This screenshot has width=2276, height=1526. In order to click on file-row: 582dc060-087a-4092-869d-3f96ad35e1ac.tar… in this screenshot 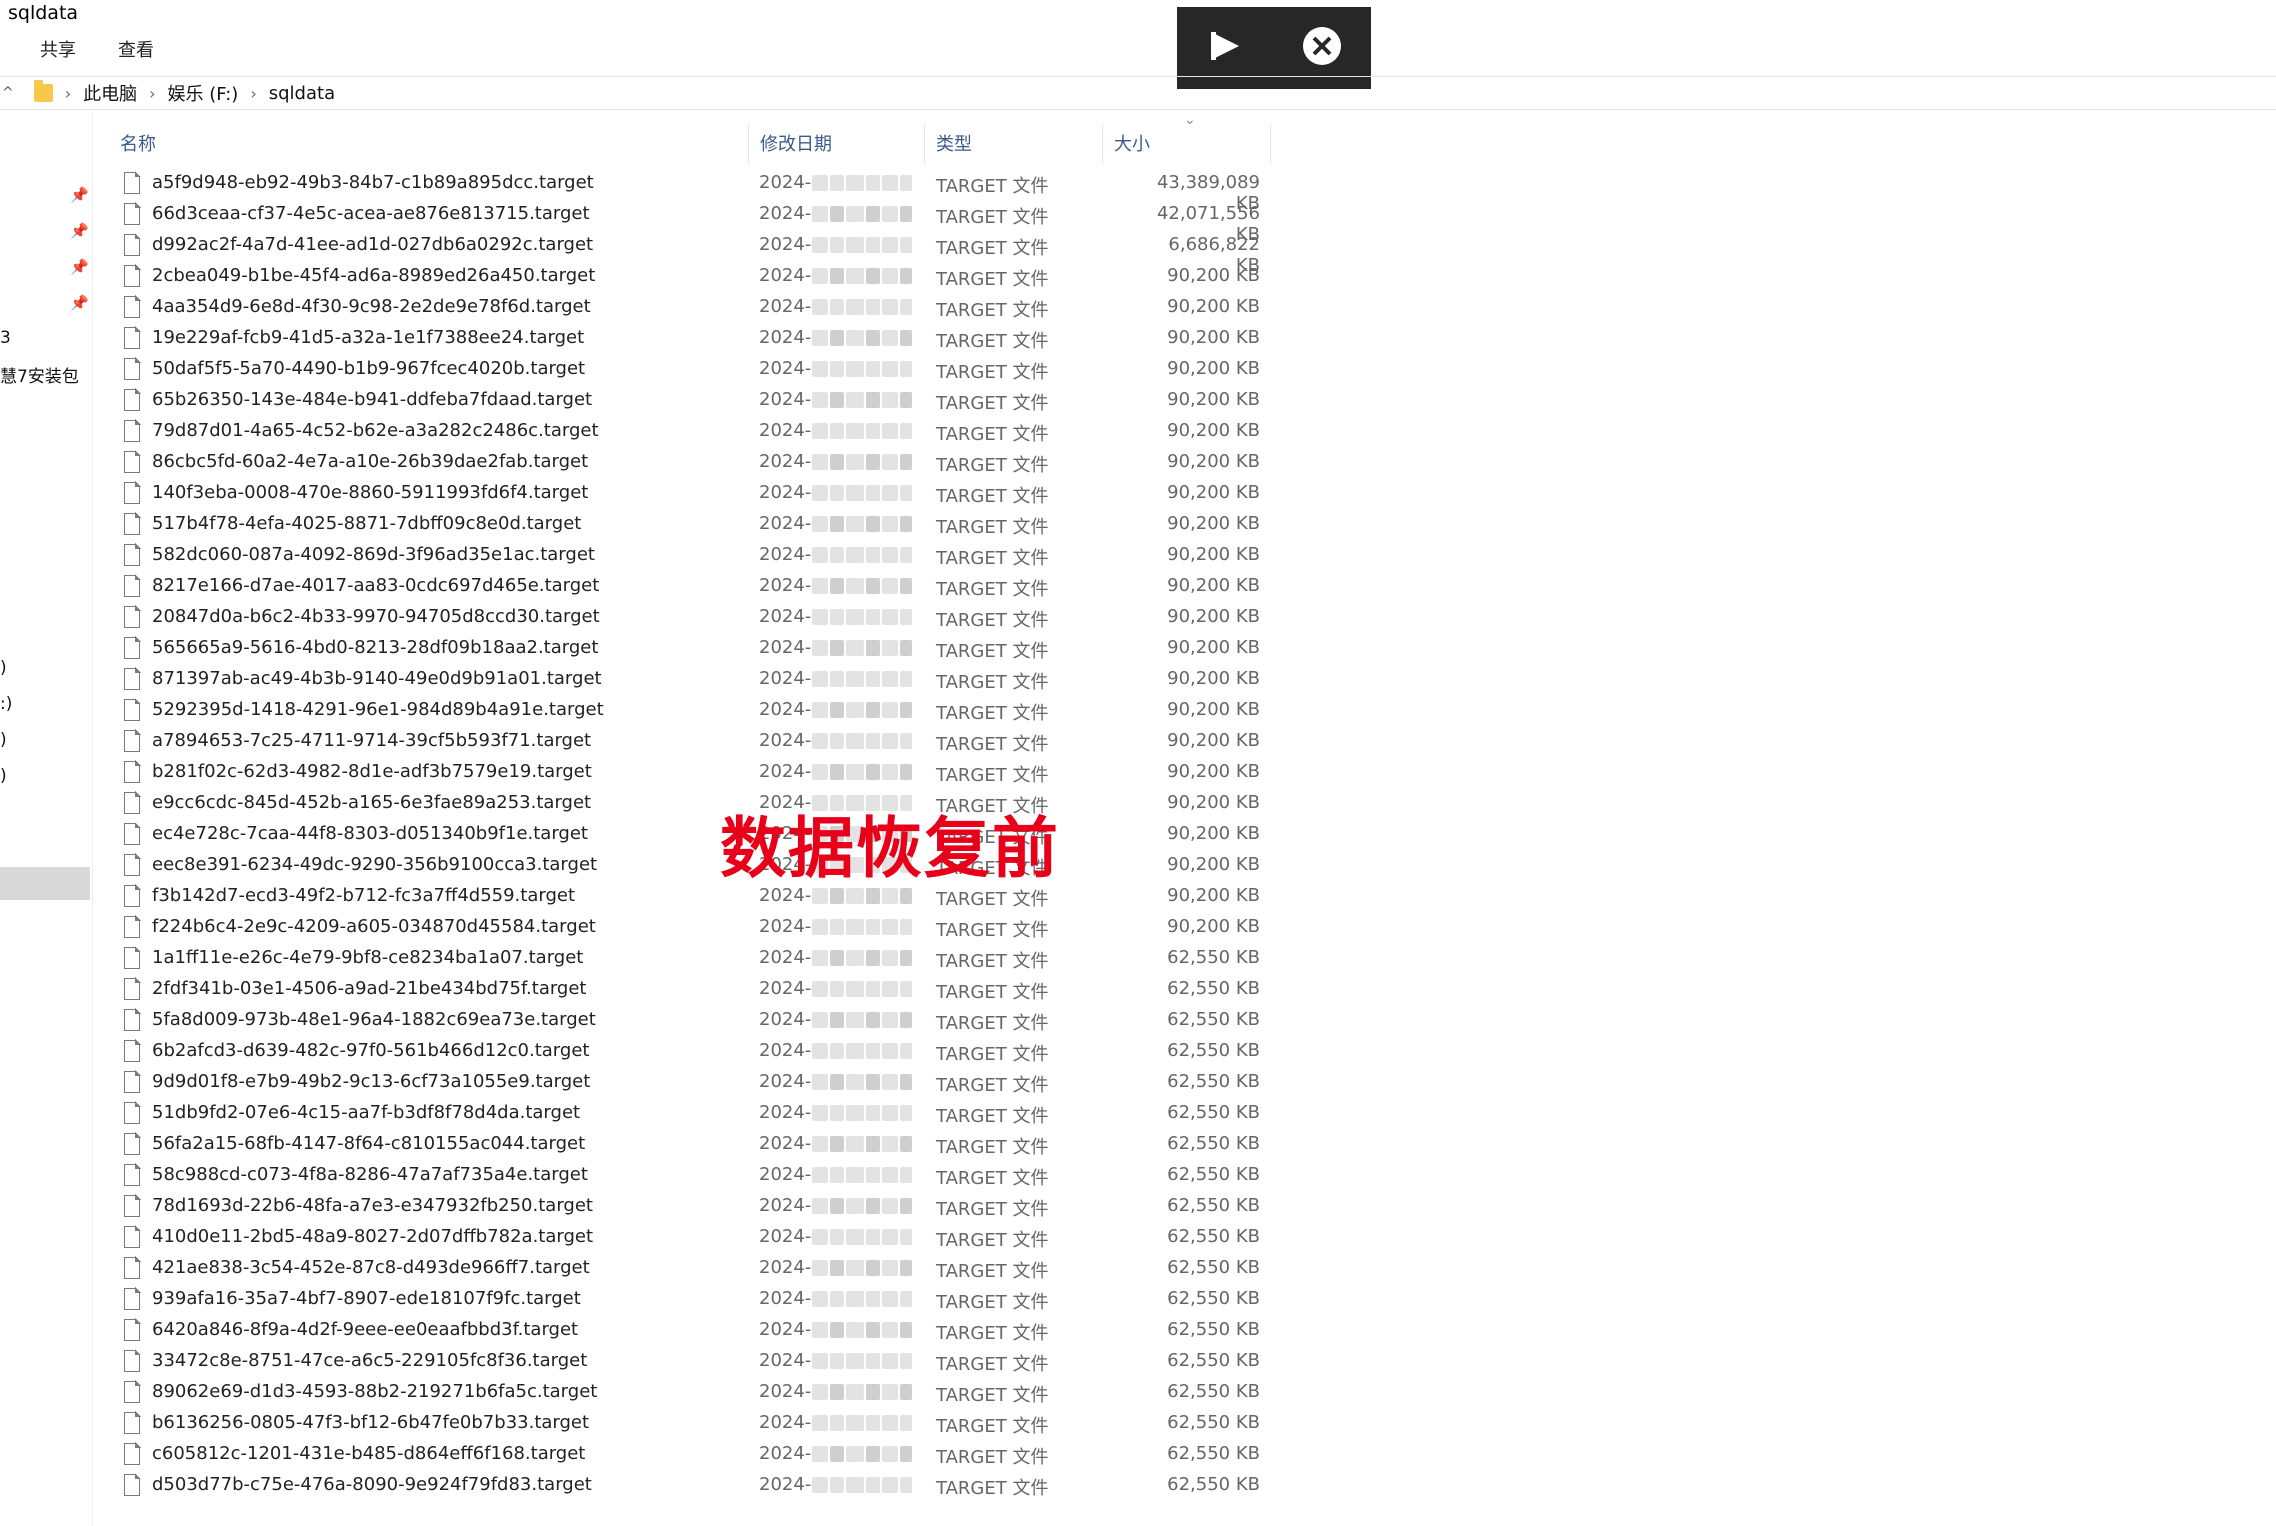, I will do `click(702, 556)`.